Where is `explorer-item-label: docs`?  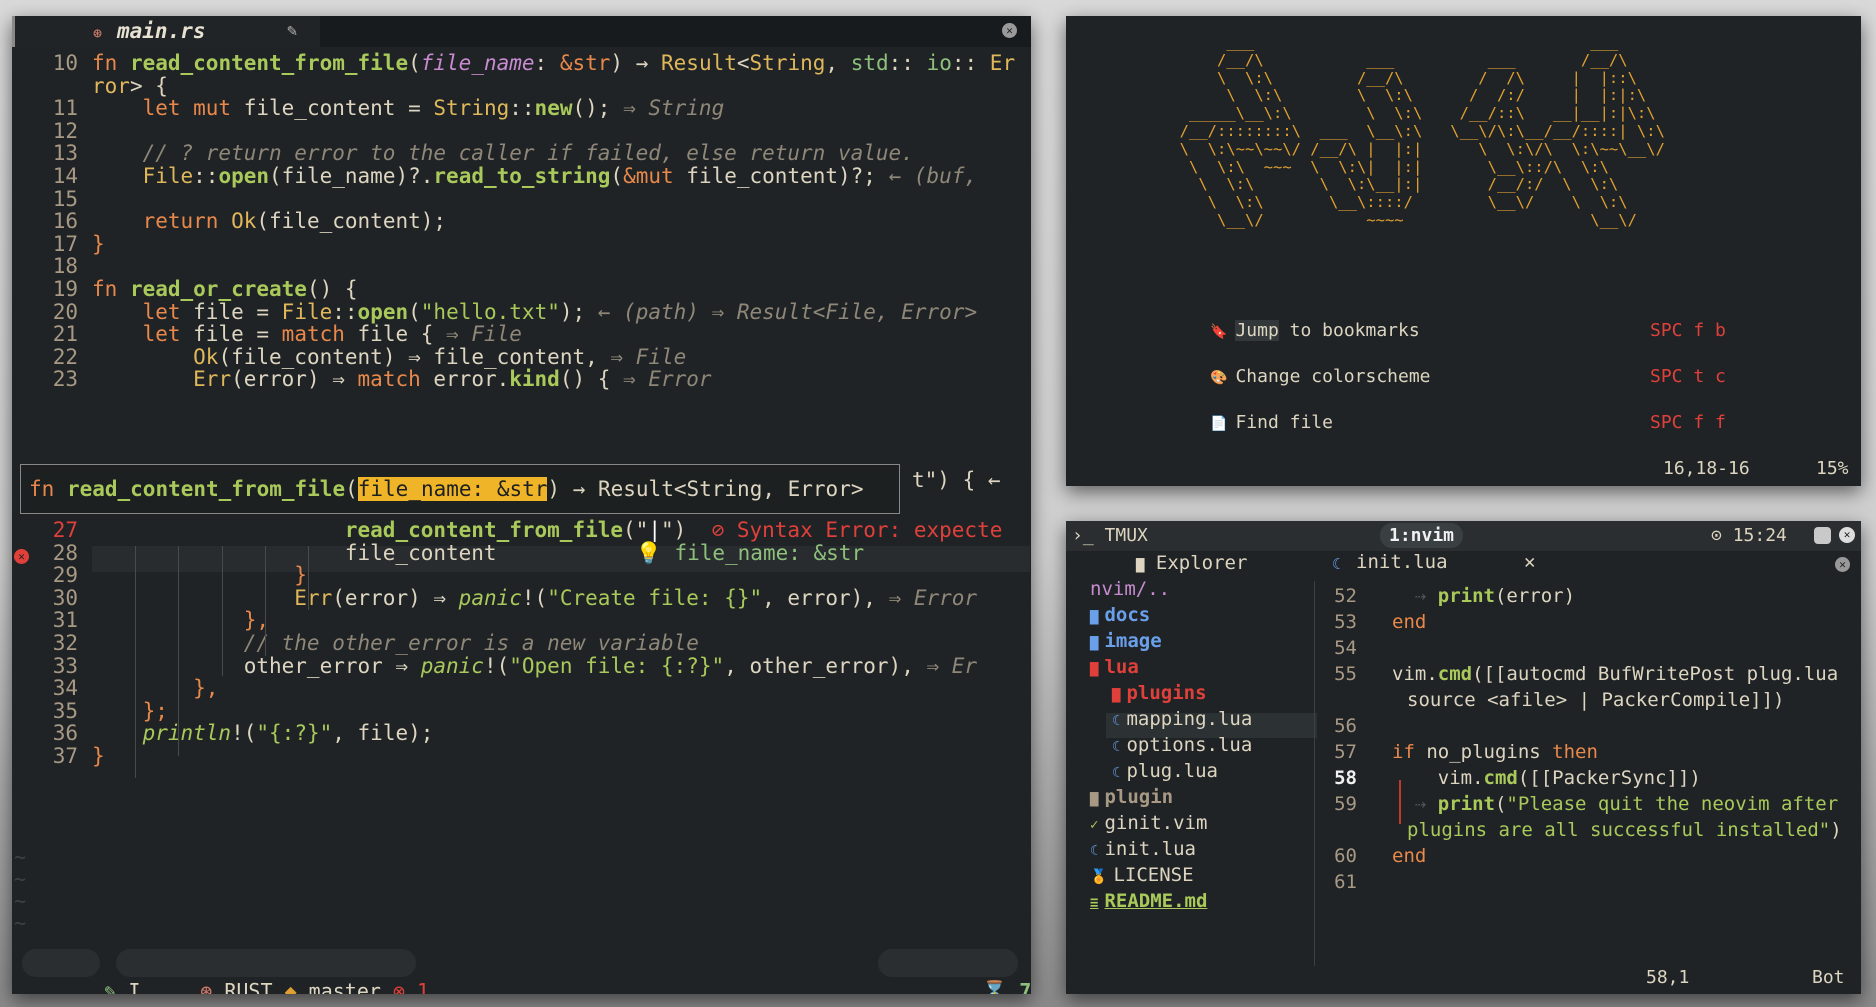
explorer-item-label: docs is located at coordinates (1127, 615).